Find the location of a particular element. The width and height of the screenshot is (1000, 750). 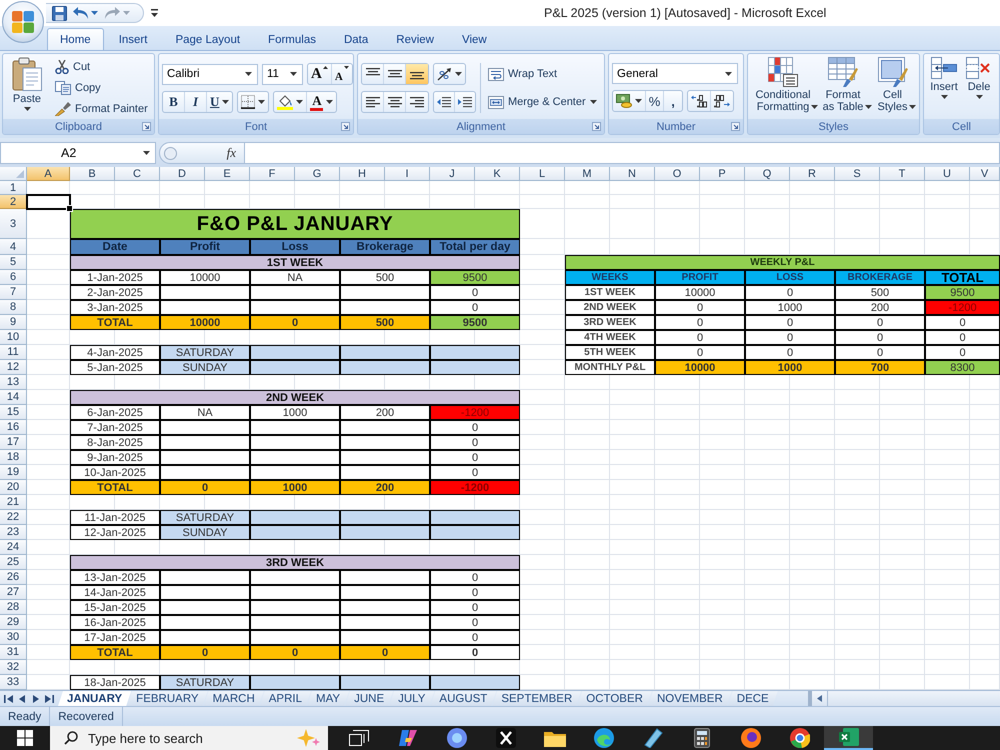

row-header: 17 is located at coordinates (13, 442).